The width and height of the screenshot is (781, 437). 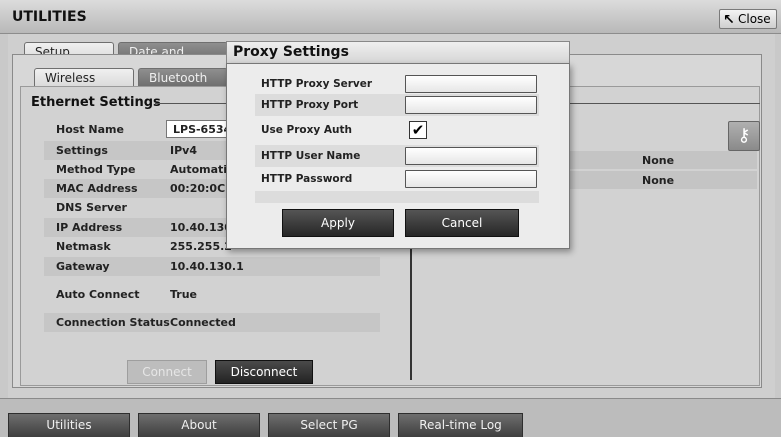 What do you see at coordinates (397, 105) in the screenshot?
I see `dialog-row-proxy-port: HTTP Proxy Port` at bounding box center [397, 105].